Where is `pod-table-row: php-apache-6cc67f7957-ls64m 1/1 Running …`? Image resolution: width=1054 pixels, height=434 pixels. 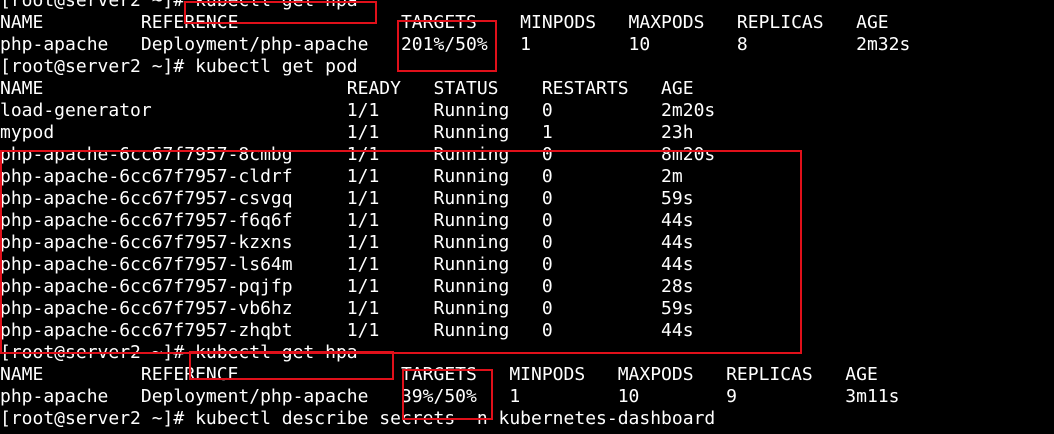
pod-table-row: php-apache-6cc67f7957-ls64m 1/1 Running … is located at coordinates (347, 264).